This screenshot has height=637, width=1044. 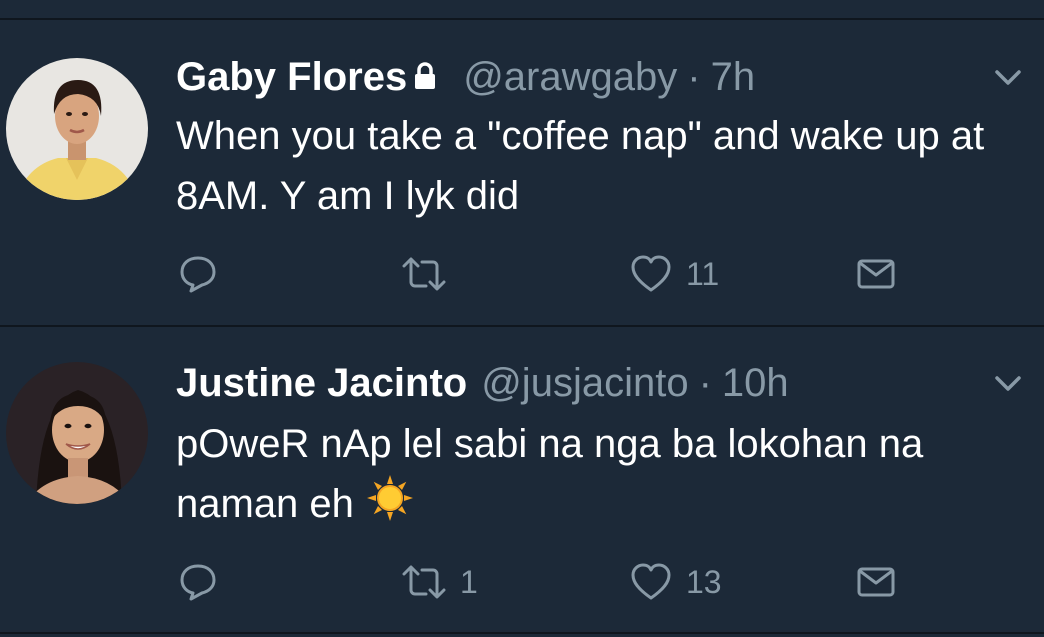 I want to click on user-handle: @jusjacinto, so click(x=584, y=383).